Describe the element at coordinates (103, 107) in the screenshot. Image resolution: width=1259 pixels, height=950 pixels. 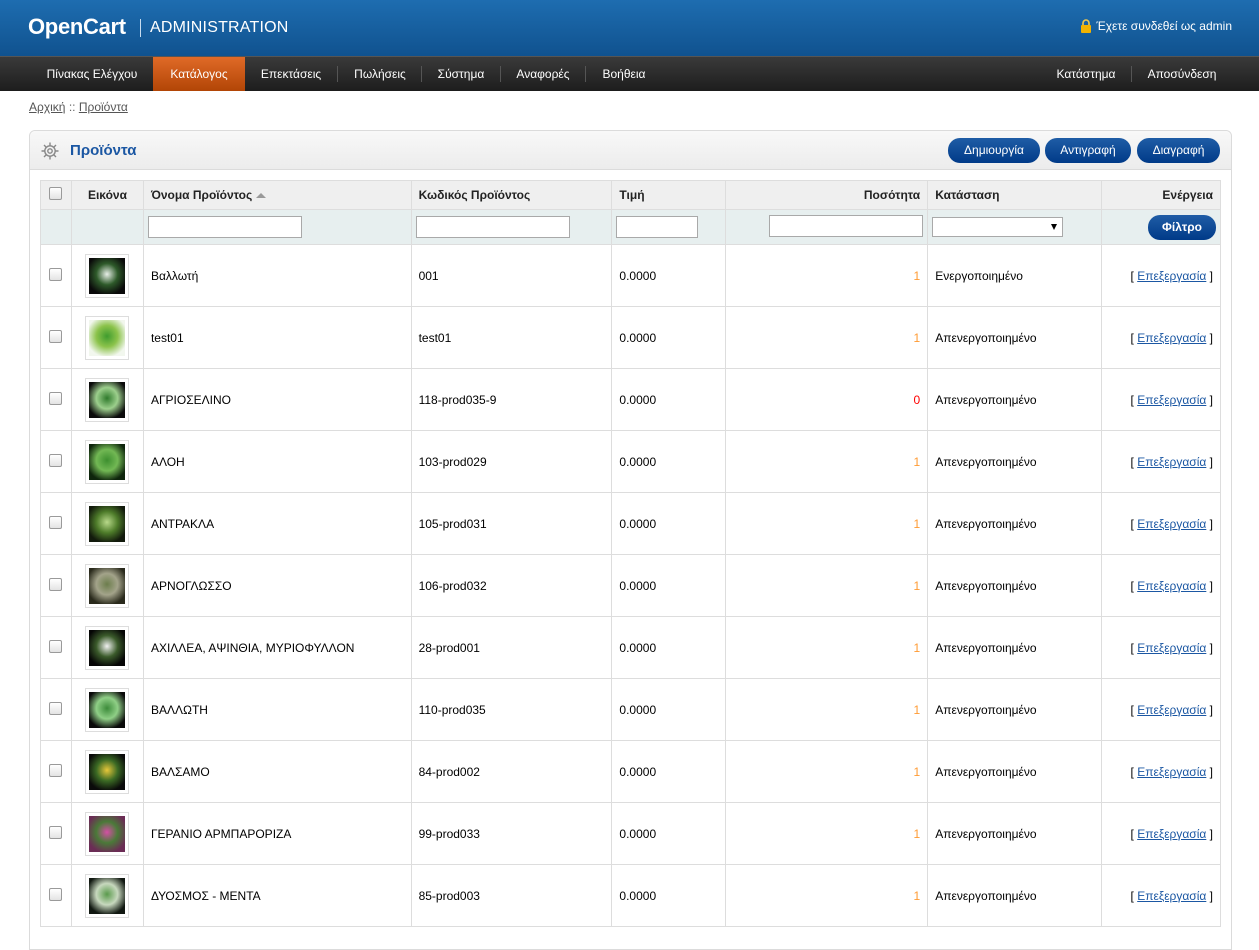
I see `breadcrumb-current: Προϊόντα` at that location.